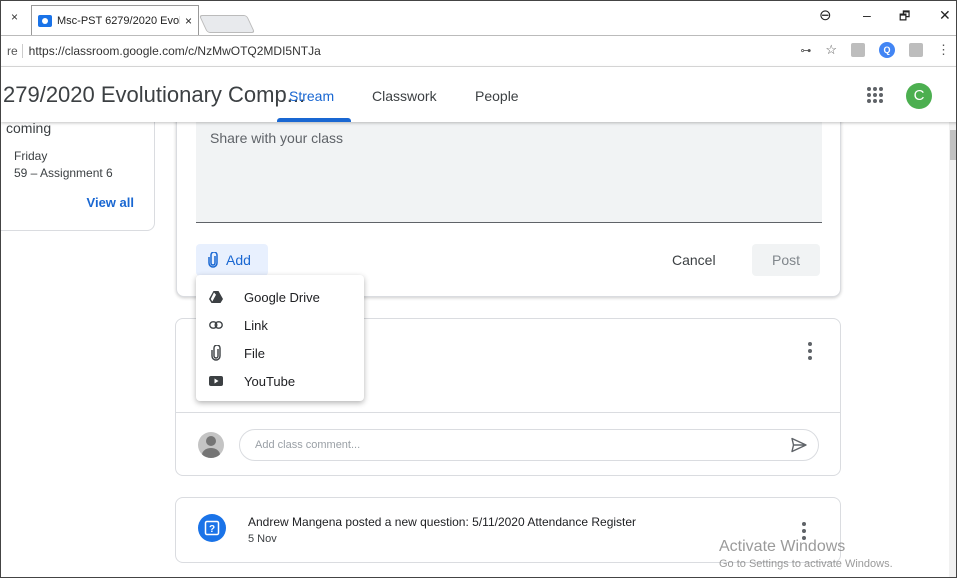 The width and height of the screenshot is (957, 578). Describe the element at coordinates (952, 349) in the screenshot. I see `page-scrollbar` at that location.